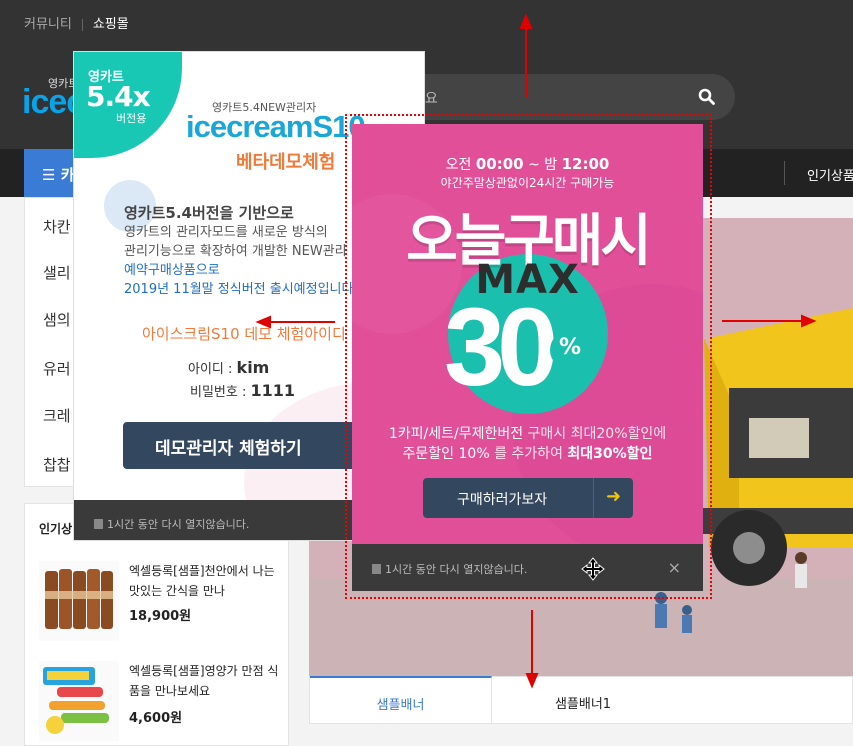 The width and height of the screenshot is (853, 746). I want to click on demo-id-row: 아이디 : kim, so click(228, 367).